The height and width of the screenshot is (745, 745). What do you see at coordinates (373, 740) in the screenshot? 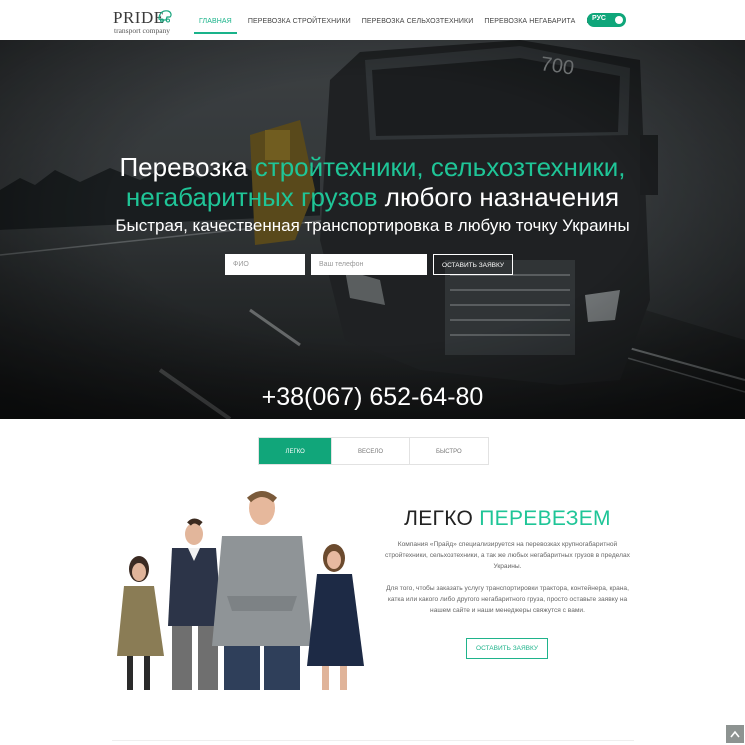
I see `section-divider` at bounding box center [373, 740].